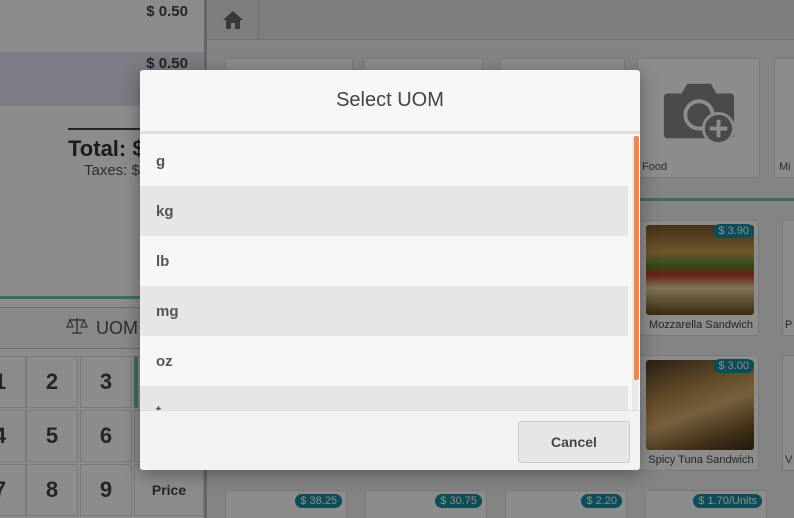 The width and height of the screenshot is (794, 518). Describe the element at coordinates (390, 440) in the screenshot. I see `dialog-footer: Cancel` at that location.